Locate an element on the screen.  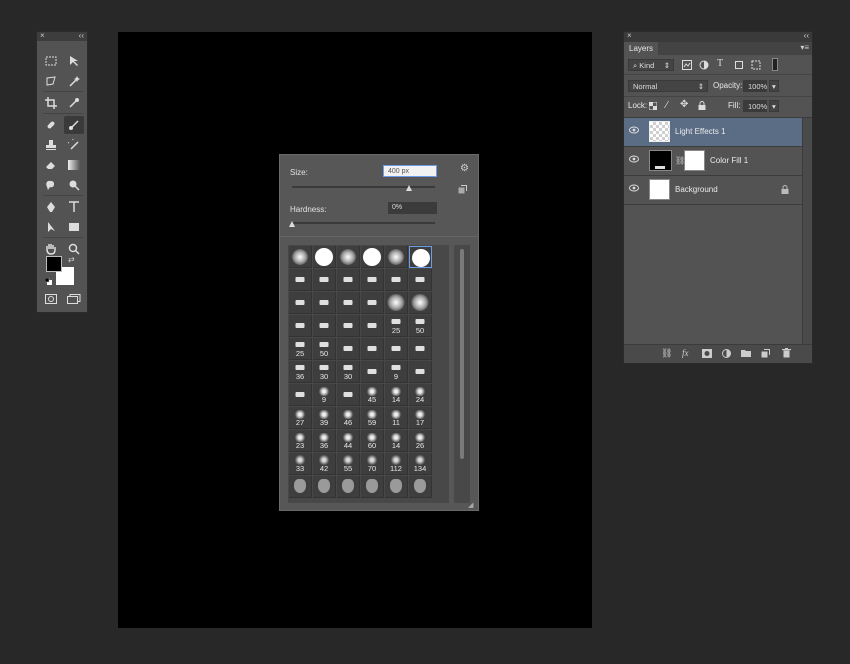
layer-name: Light Effects 1 is located at coordinates (700, 131).